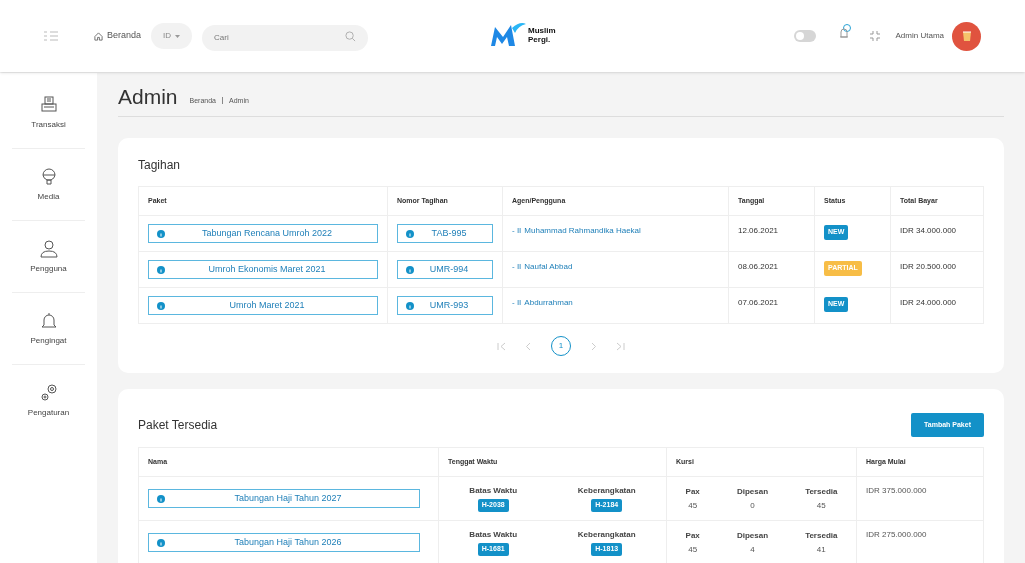 This screenshot has height=563, width=1025. Describe the element at coordinates (445, 305) in the screenshot. I see `invoice-button: UMR-993` at that location.